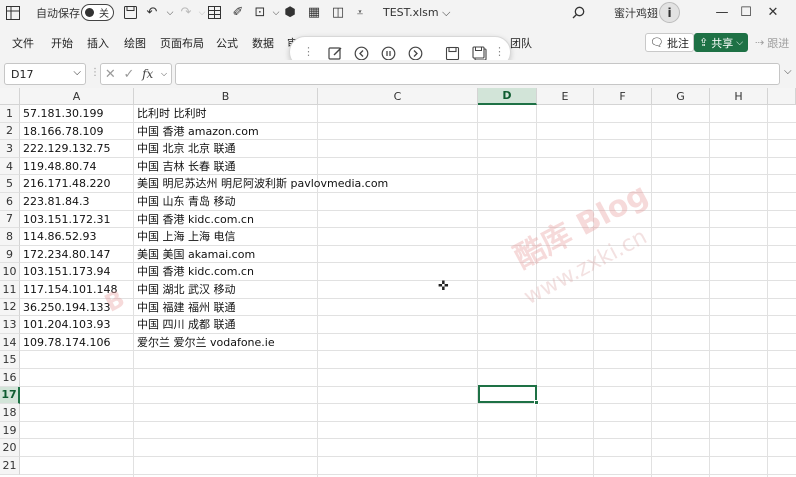  Describe the element at coordinates (416, 12) in the screenshot. I see `document-title: TEST.xlsm ⌵` at that location.